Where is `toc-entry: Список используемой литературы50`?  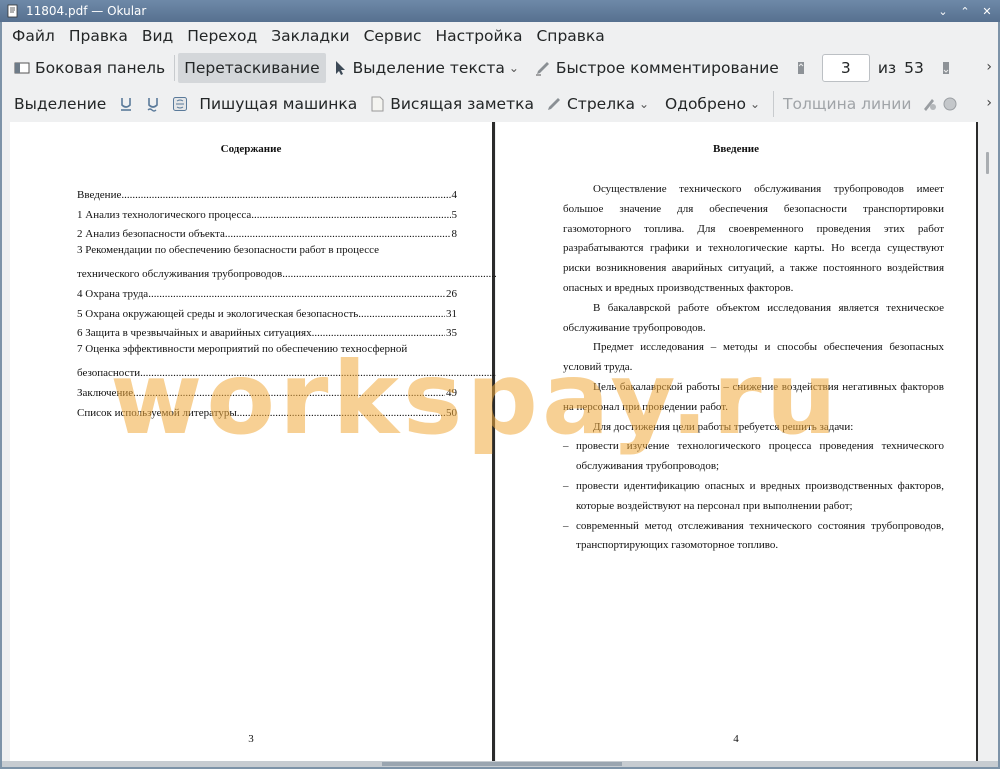
toc-entry: Список используемой литературы50 is located at coordinates (267, 410).